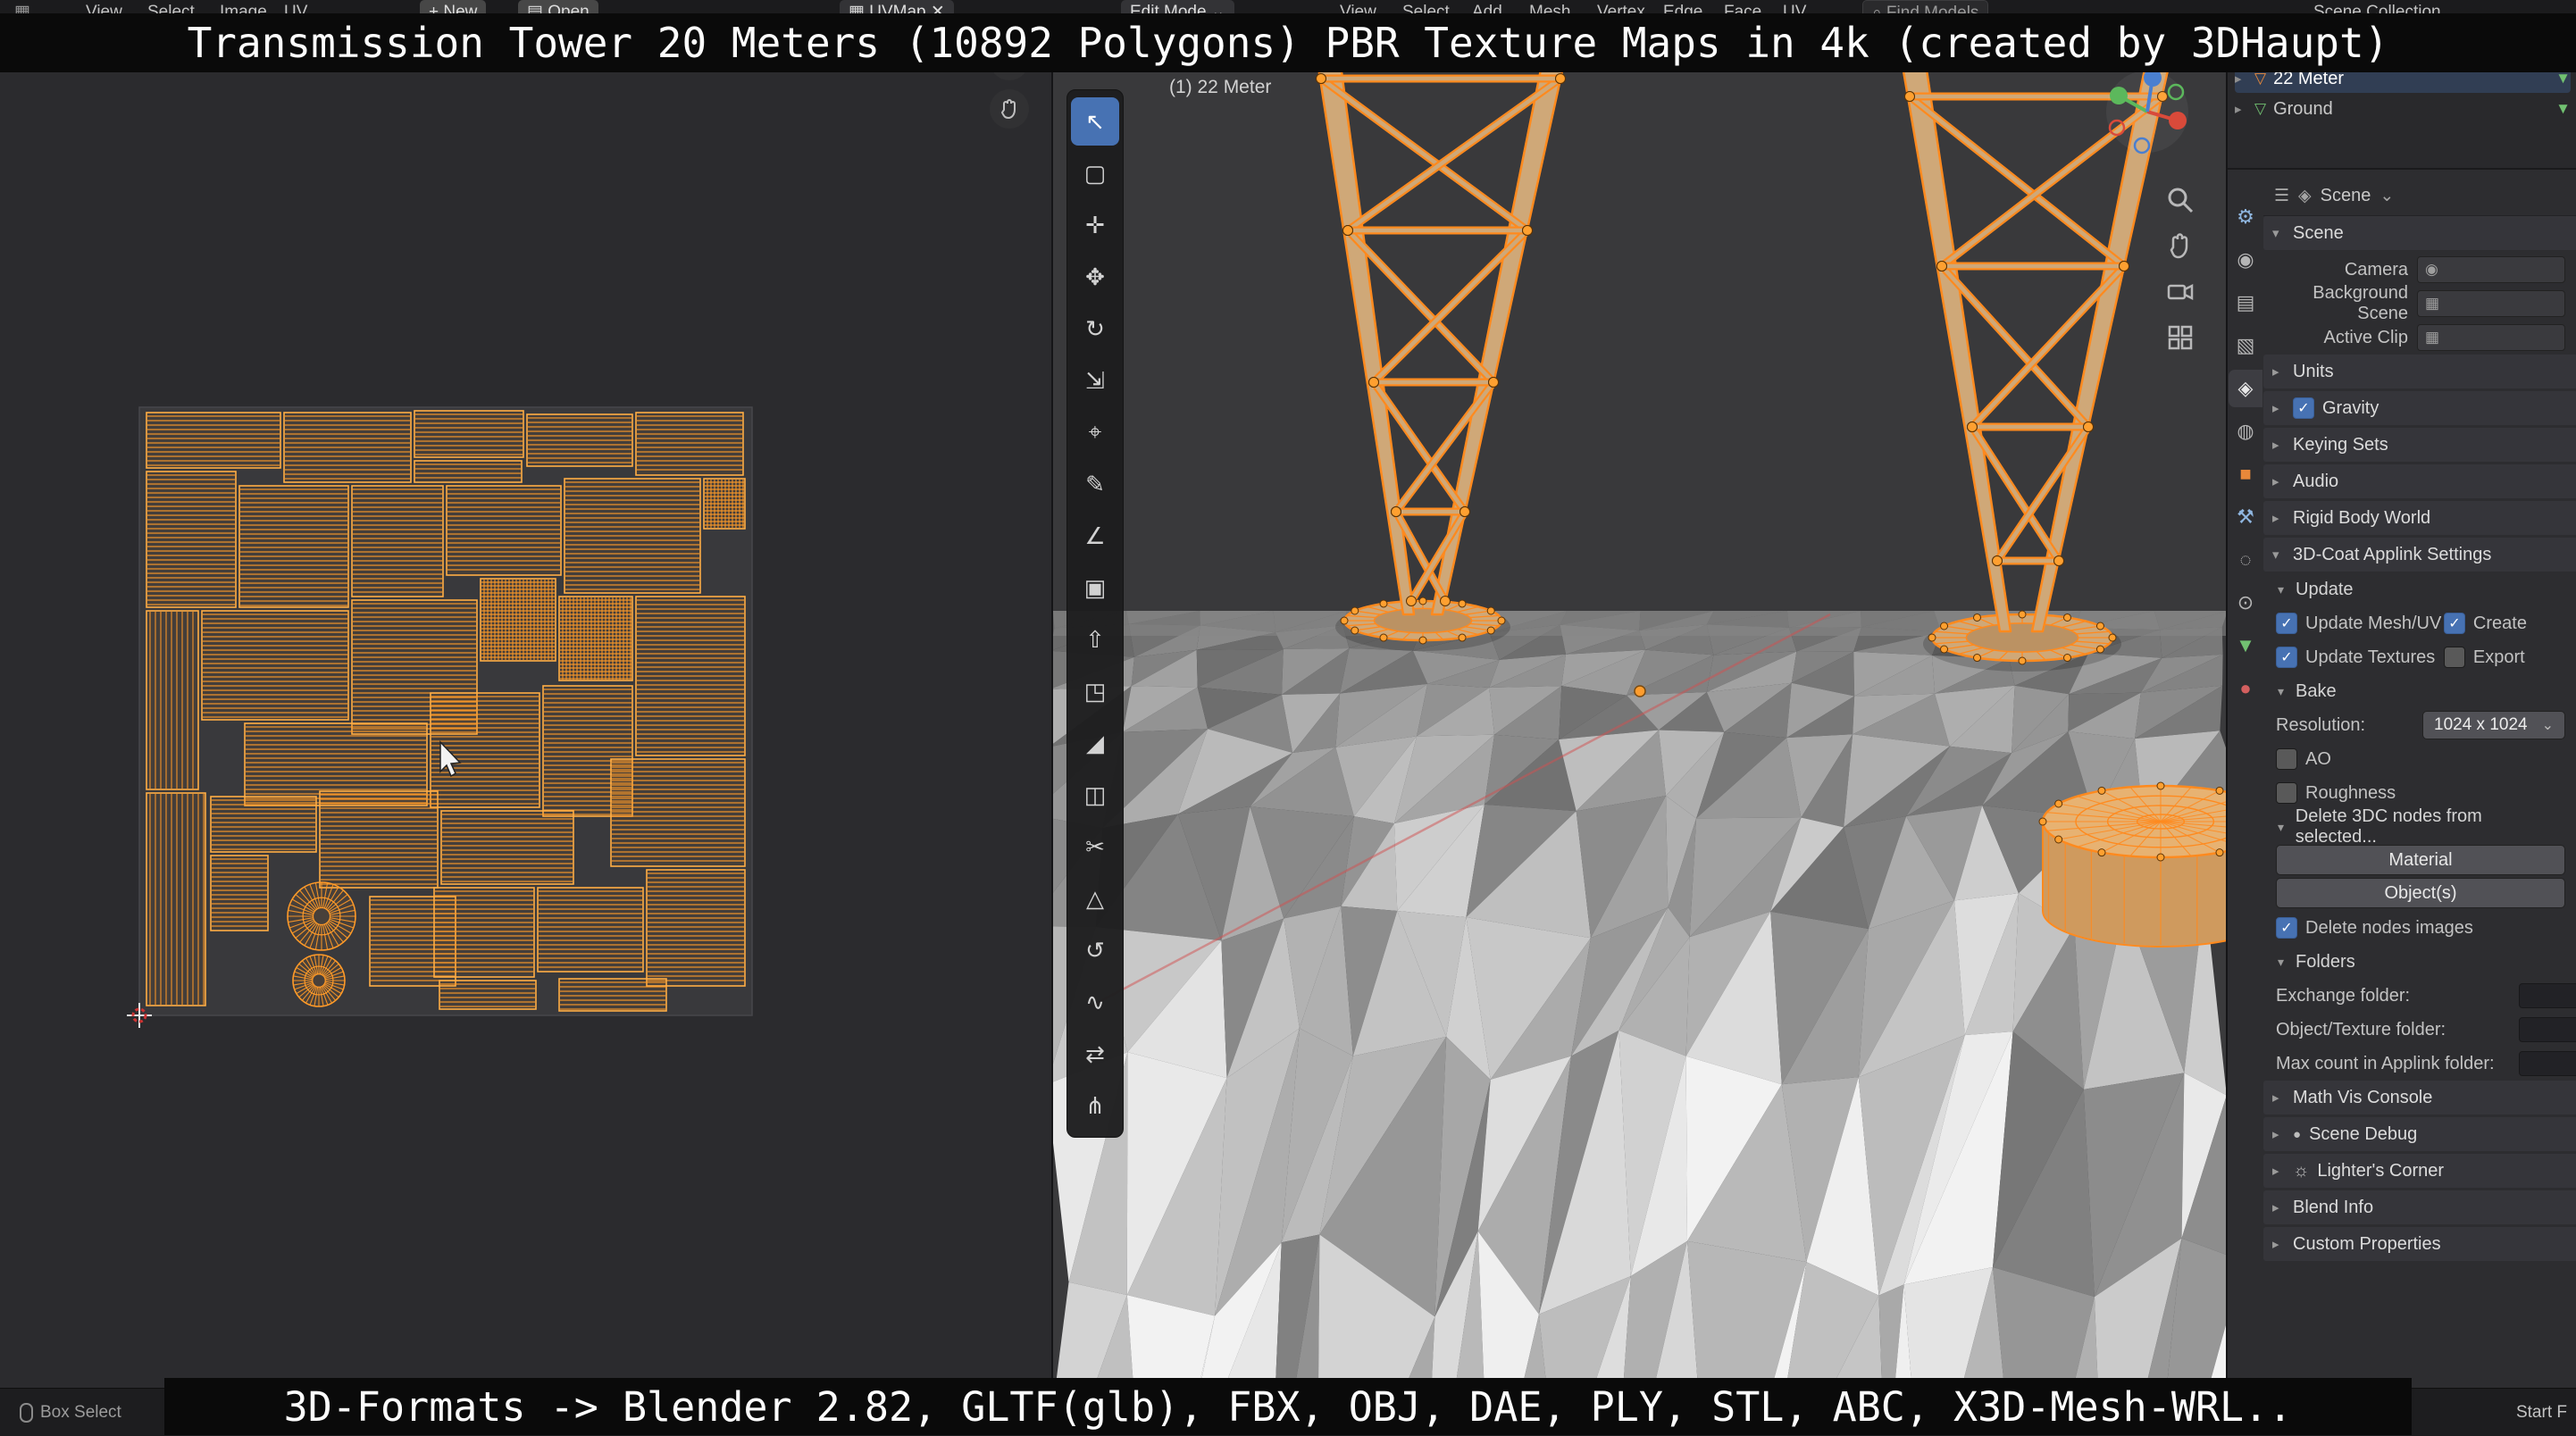  Describe the element at coordinates (2491, 269) in the screenshot. I see `camera-field: ◉` at that location.